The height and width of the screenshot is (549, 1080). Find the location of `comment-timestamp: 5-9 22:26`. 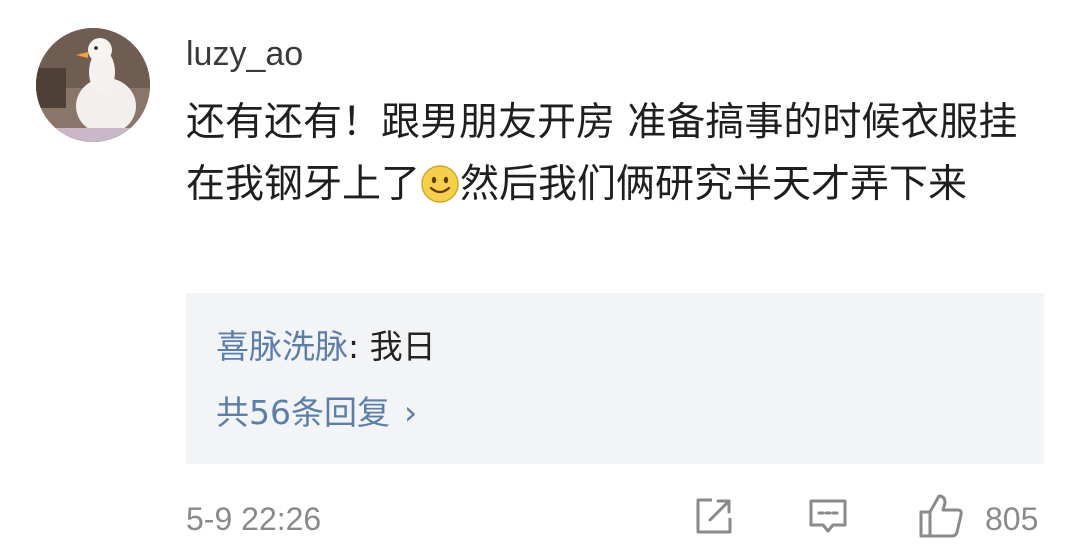

comment-timestamp: 5-9 22:26 is located at coordinates (254, 519).